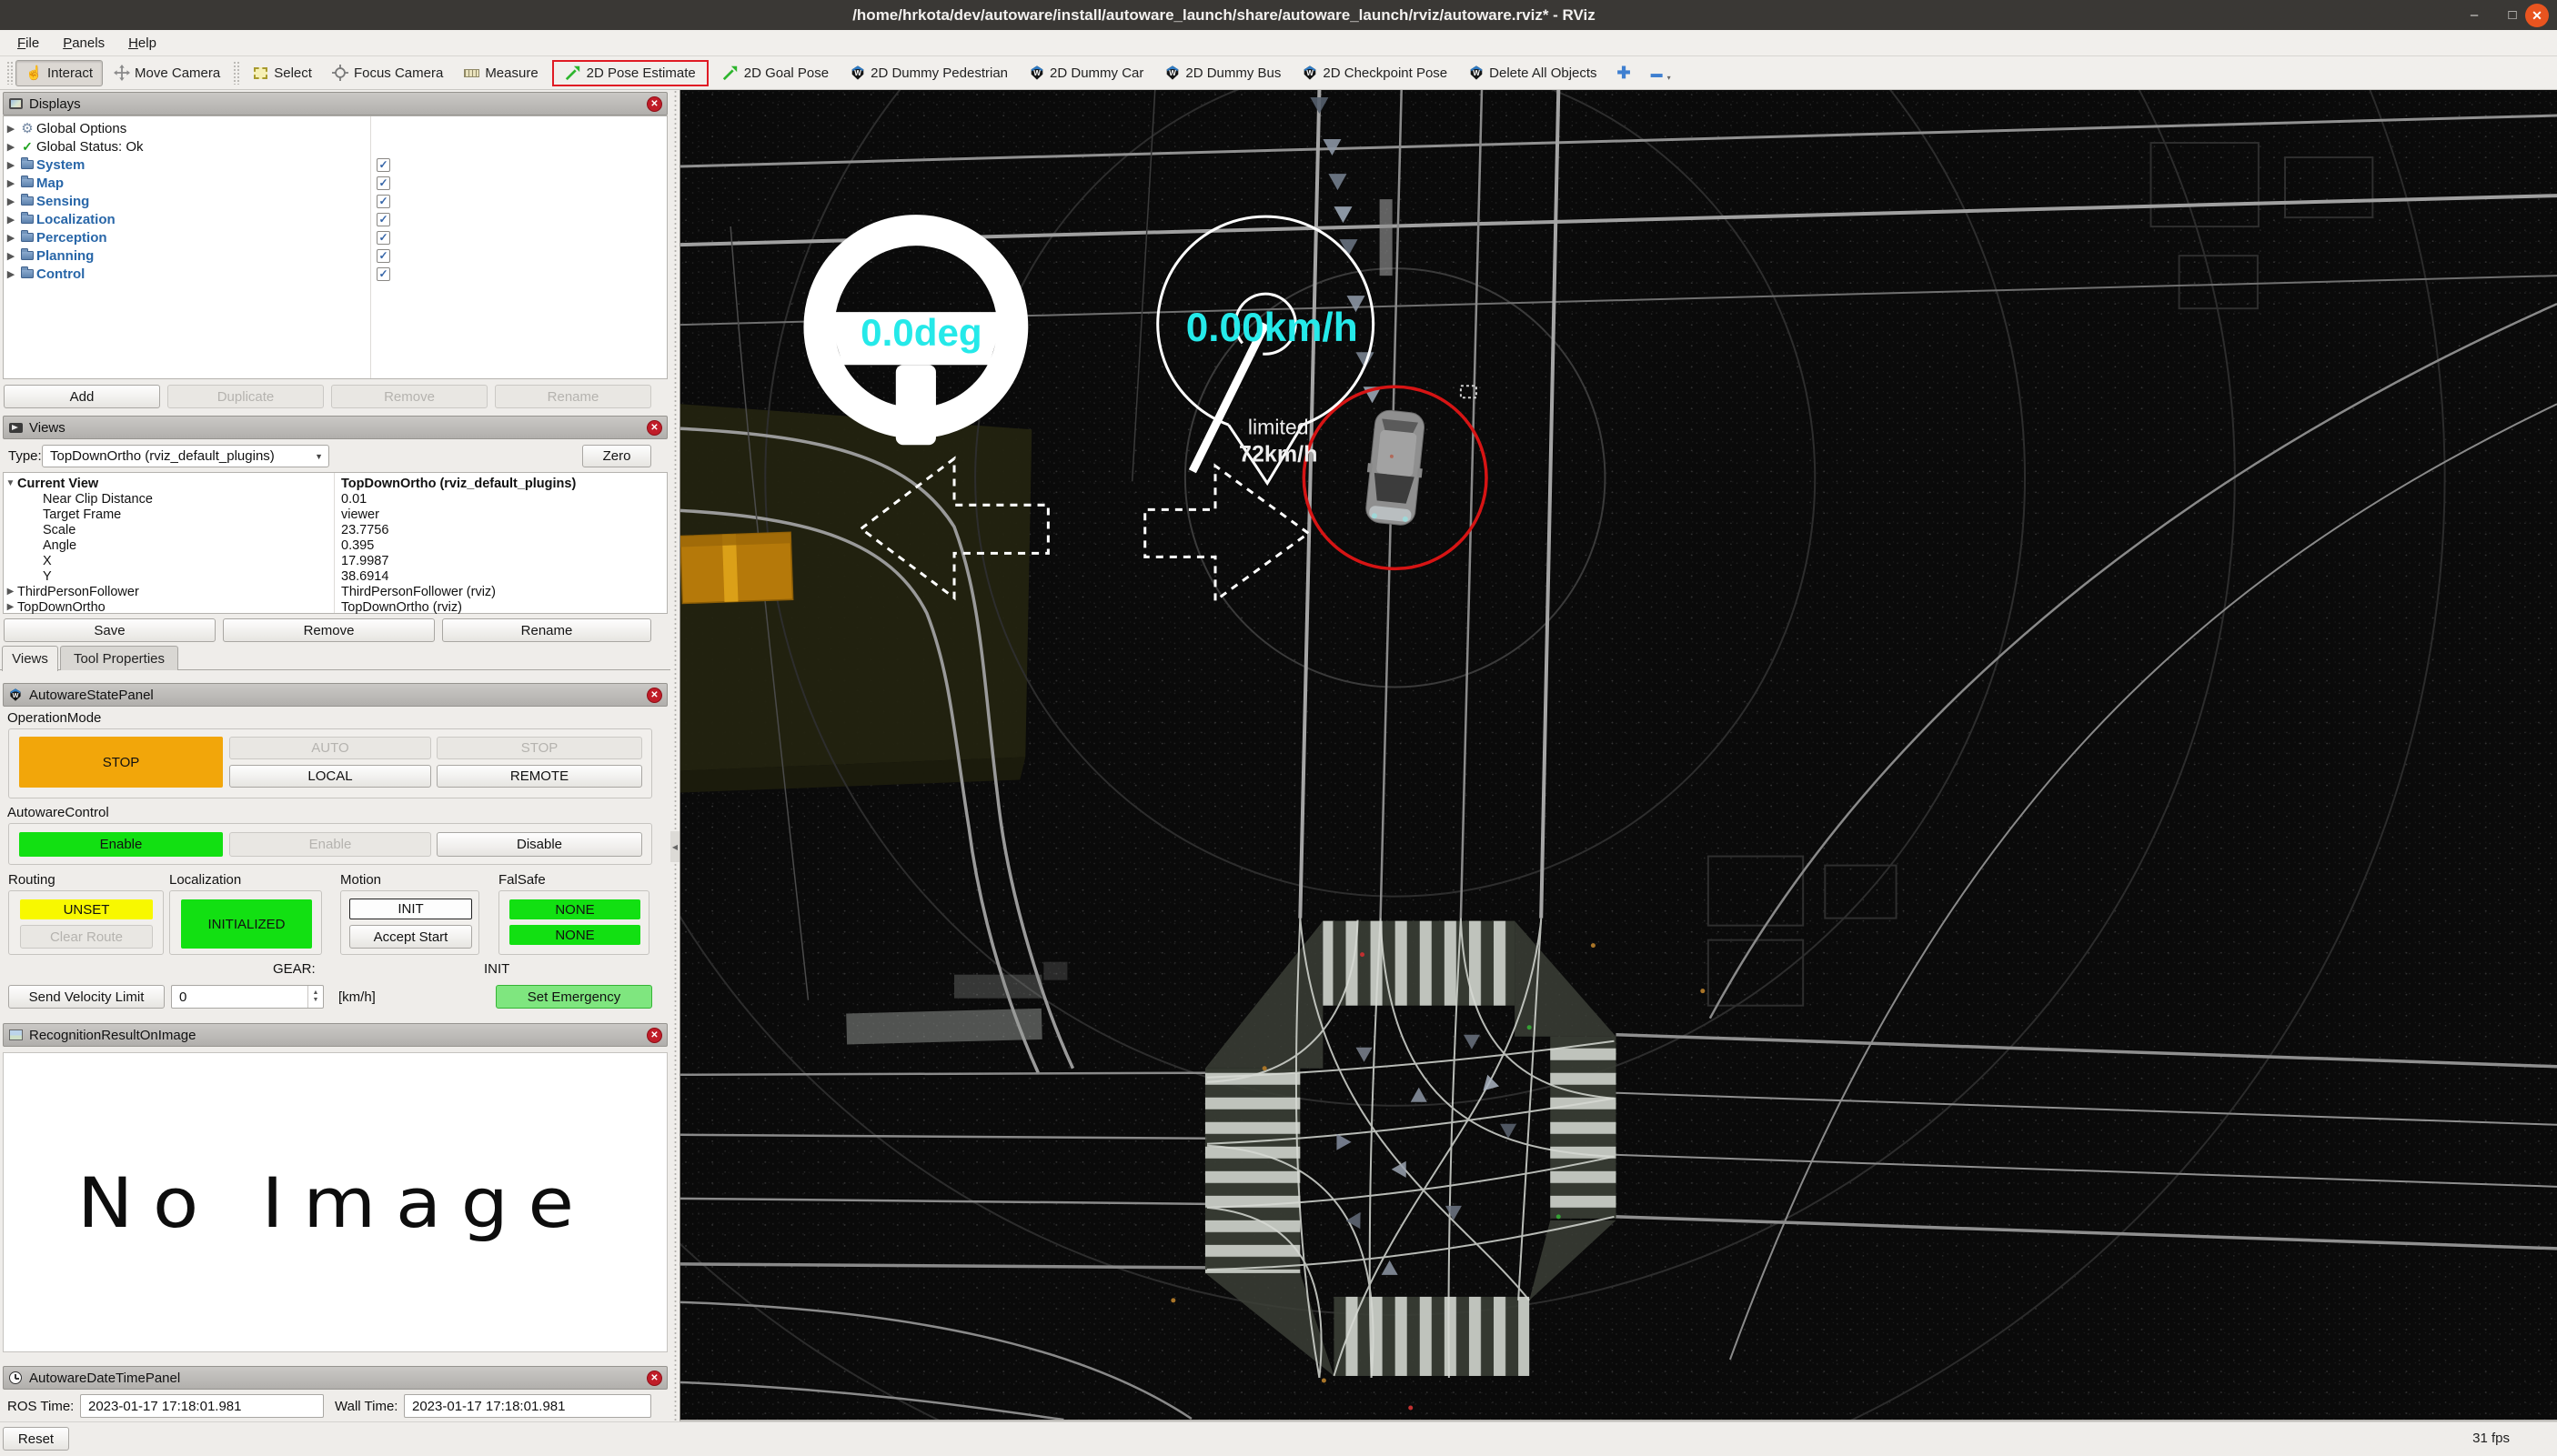 The width and height of the screenshot is (2557, 1456). What do you see at coordinates (121, 763) in the screenshot?
I see `stop-mode-button: STOP` at bounding box center [121, 763].